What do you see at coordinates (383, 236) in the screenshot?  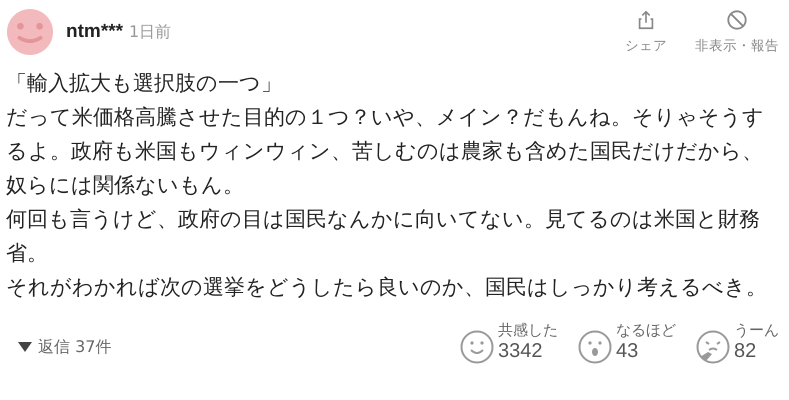 I see `comment-text: 何回も言うけど、政府の目は国民なんかに向いてない。見てるのは米国と財務省。` at bounding box center [383, 236].